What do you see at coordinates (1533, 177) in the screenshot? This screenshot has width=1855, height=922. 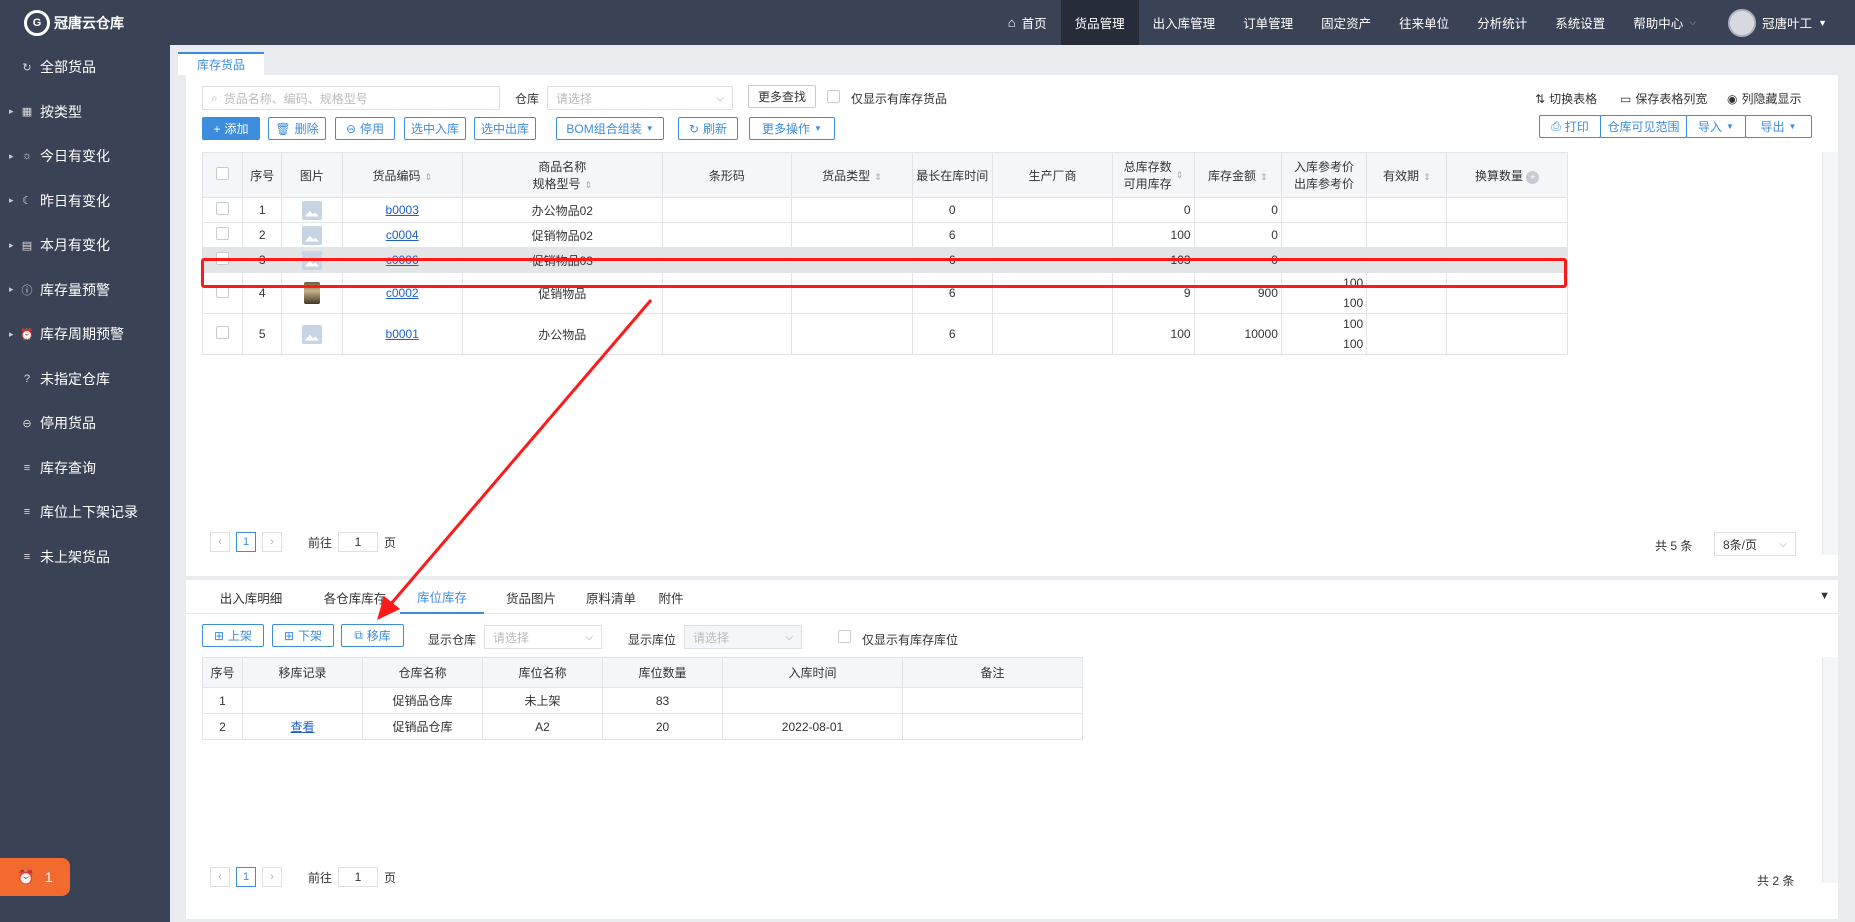 I see `plus-circle-icon: +` at bounding box center [1533, 177].